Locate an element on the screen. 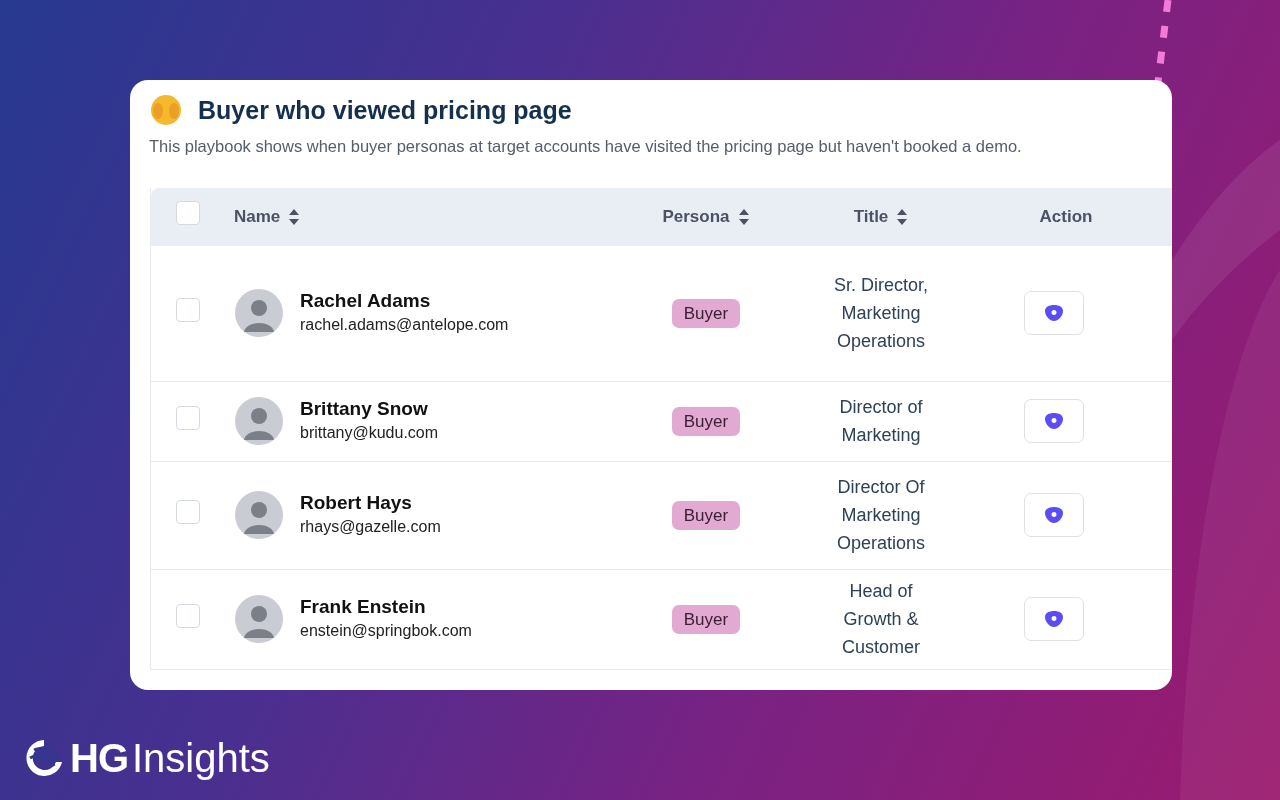 The width and height of the screenshot is (1280, 800). person-email: rachel.adams@antelope.com is located at coordinates (404, 324).